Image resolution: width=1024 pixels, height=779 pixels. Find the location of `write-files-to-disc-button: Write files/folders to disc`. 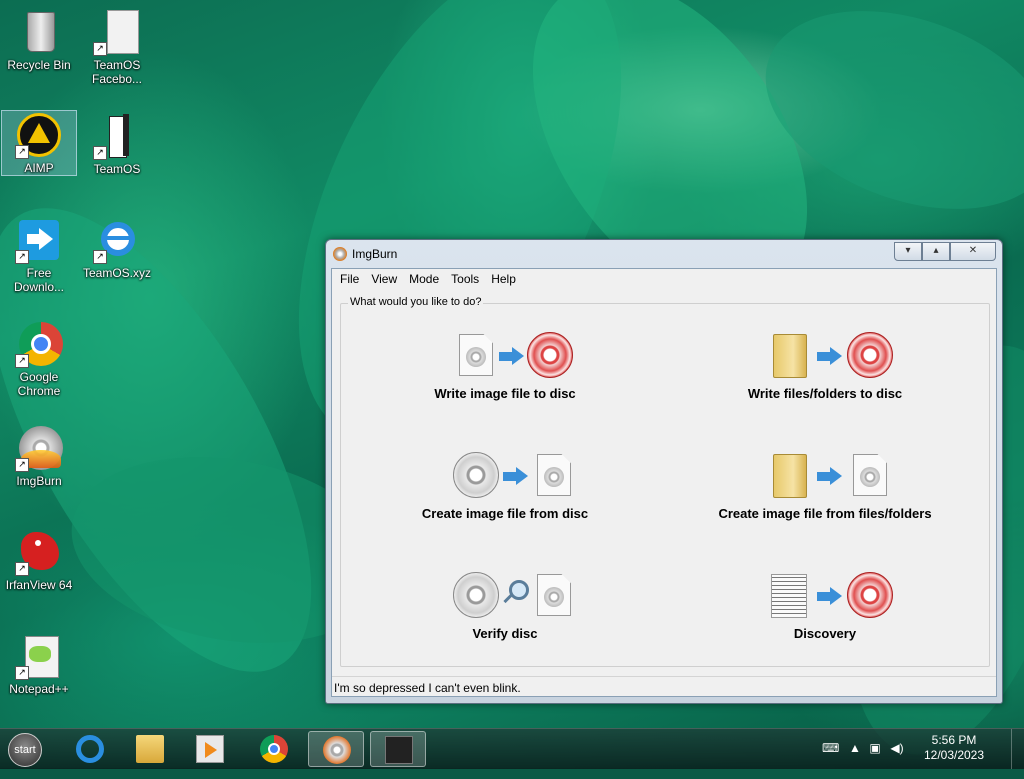

write-files-to-disc-button: Write files/folders to disc is located at coordinates (825, 365).